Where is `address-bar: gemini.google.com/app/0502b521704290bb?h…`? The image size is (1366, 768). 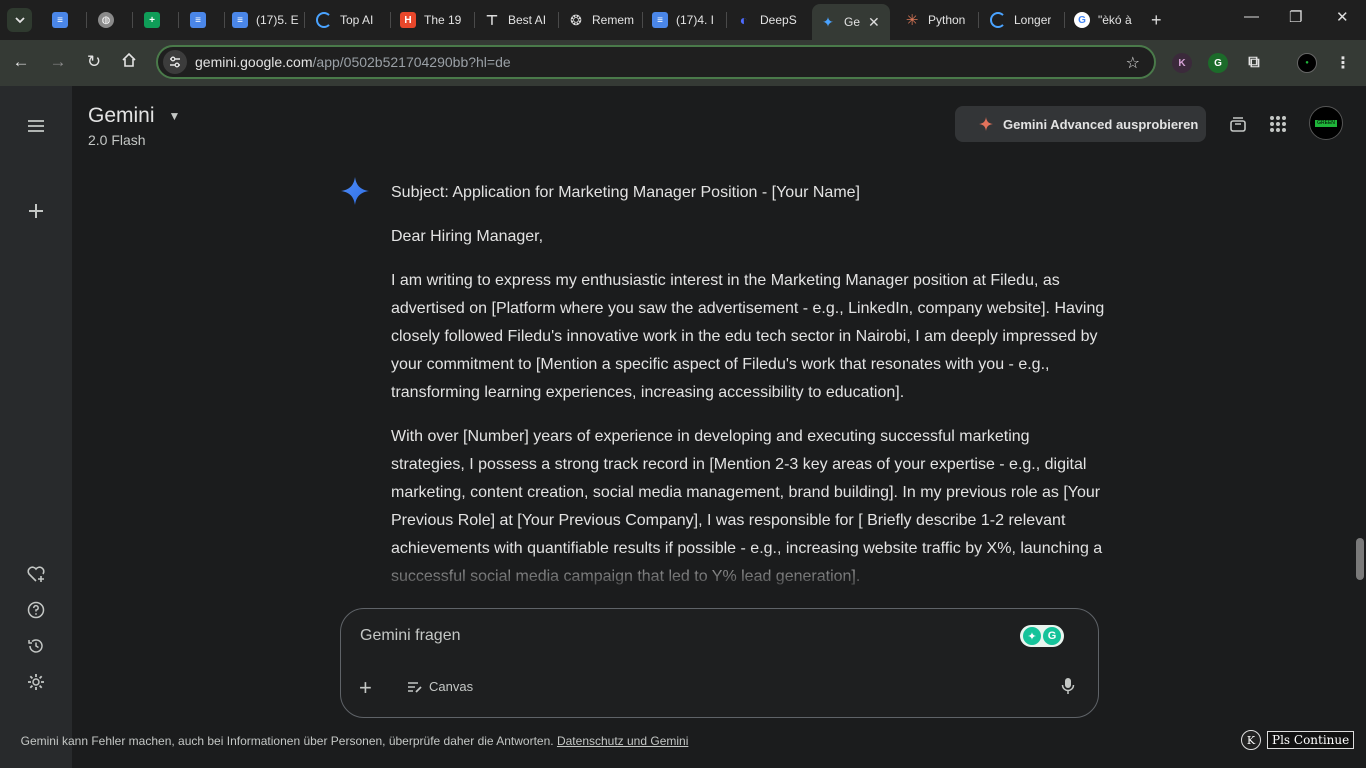
address-bar: gemini.google.com/app/0502b521704290bb?h… is located at coordinates (656, 62).